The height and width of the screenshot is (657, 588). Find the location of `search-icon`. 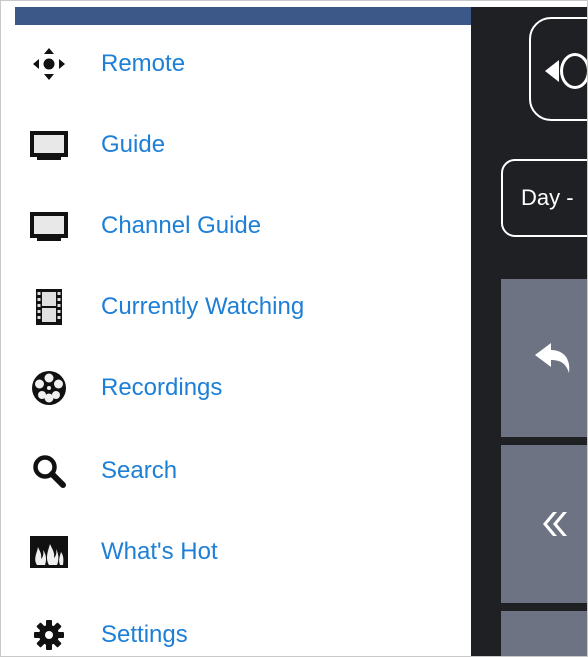

search-icon is located at coordinates (49, 471).